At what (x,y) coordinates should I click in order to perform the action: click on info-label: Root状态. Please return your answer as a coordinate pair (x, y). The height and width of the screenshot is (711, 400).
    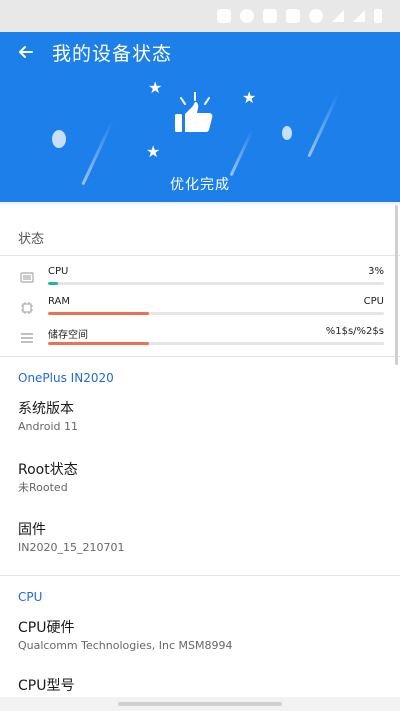
    Looking at the image, I should click on (48, 470).